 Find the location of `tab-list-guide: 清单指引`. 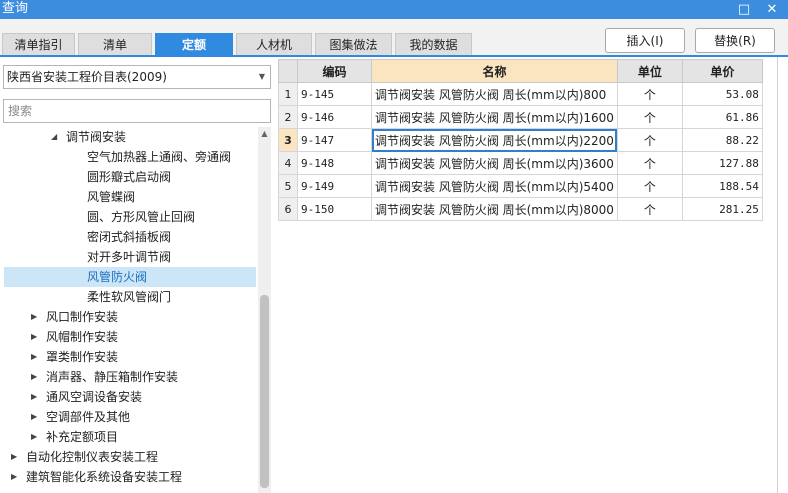

tab-list-guide: 清单指引 is located at coordinates (38, 44).